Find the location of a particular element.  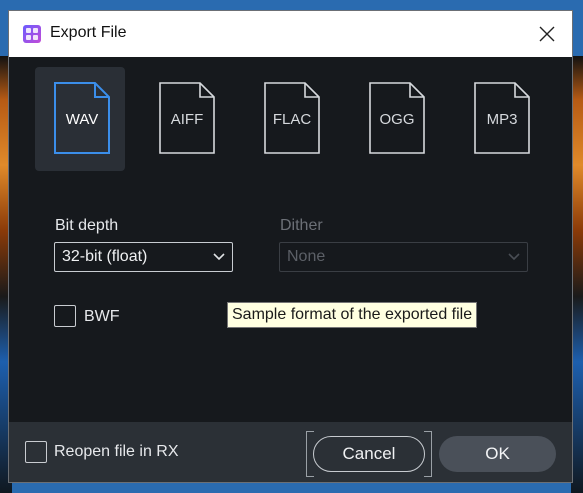

format-ogg-button: OGG is located at coordinates (395, 119).